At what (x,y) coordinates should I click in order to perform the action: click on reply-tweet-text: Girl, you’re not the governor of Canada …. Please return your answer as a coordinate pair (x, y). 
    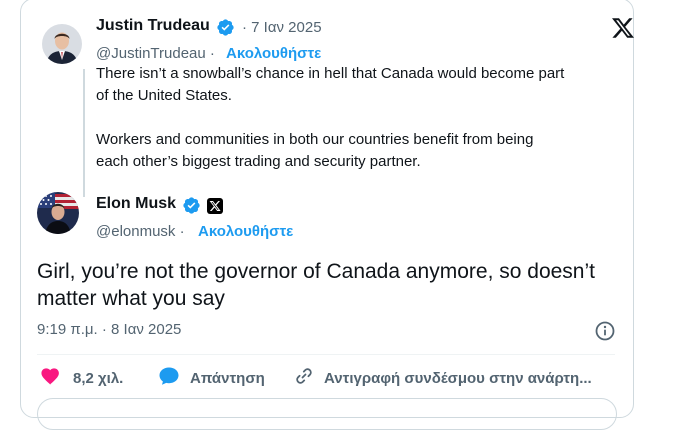
    Looking at the image, I should click on (316, 285).